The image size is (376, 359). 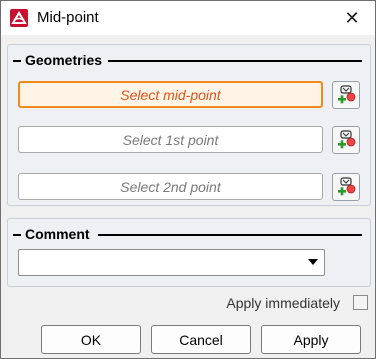 I want to click on pick-2nd-point-button, so click(x=346, y=187).